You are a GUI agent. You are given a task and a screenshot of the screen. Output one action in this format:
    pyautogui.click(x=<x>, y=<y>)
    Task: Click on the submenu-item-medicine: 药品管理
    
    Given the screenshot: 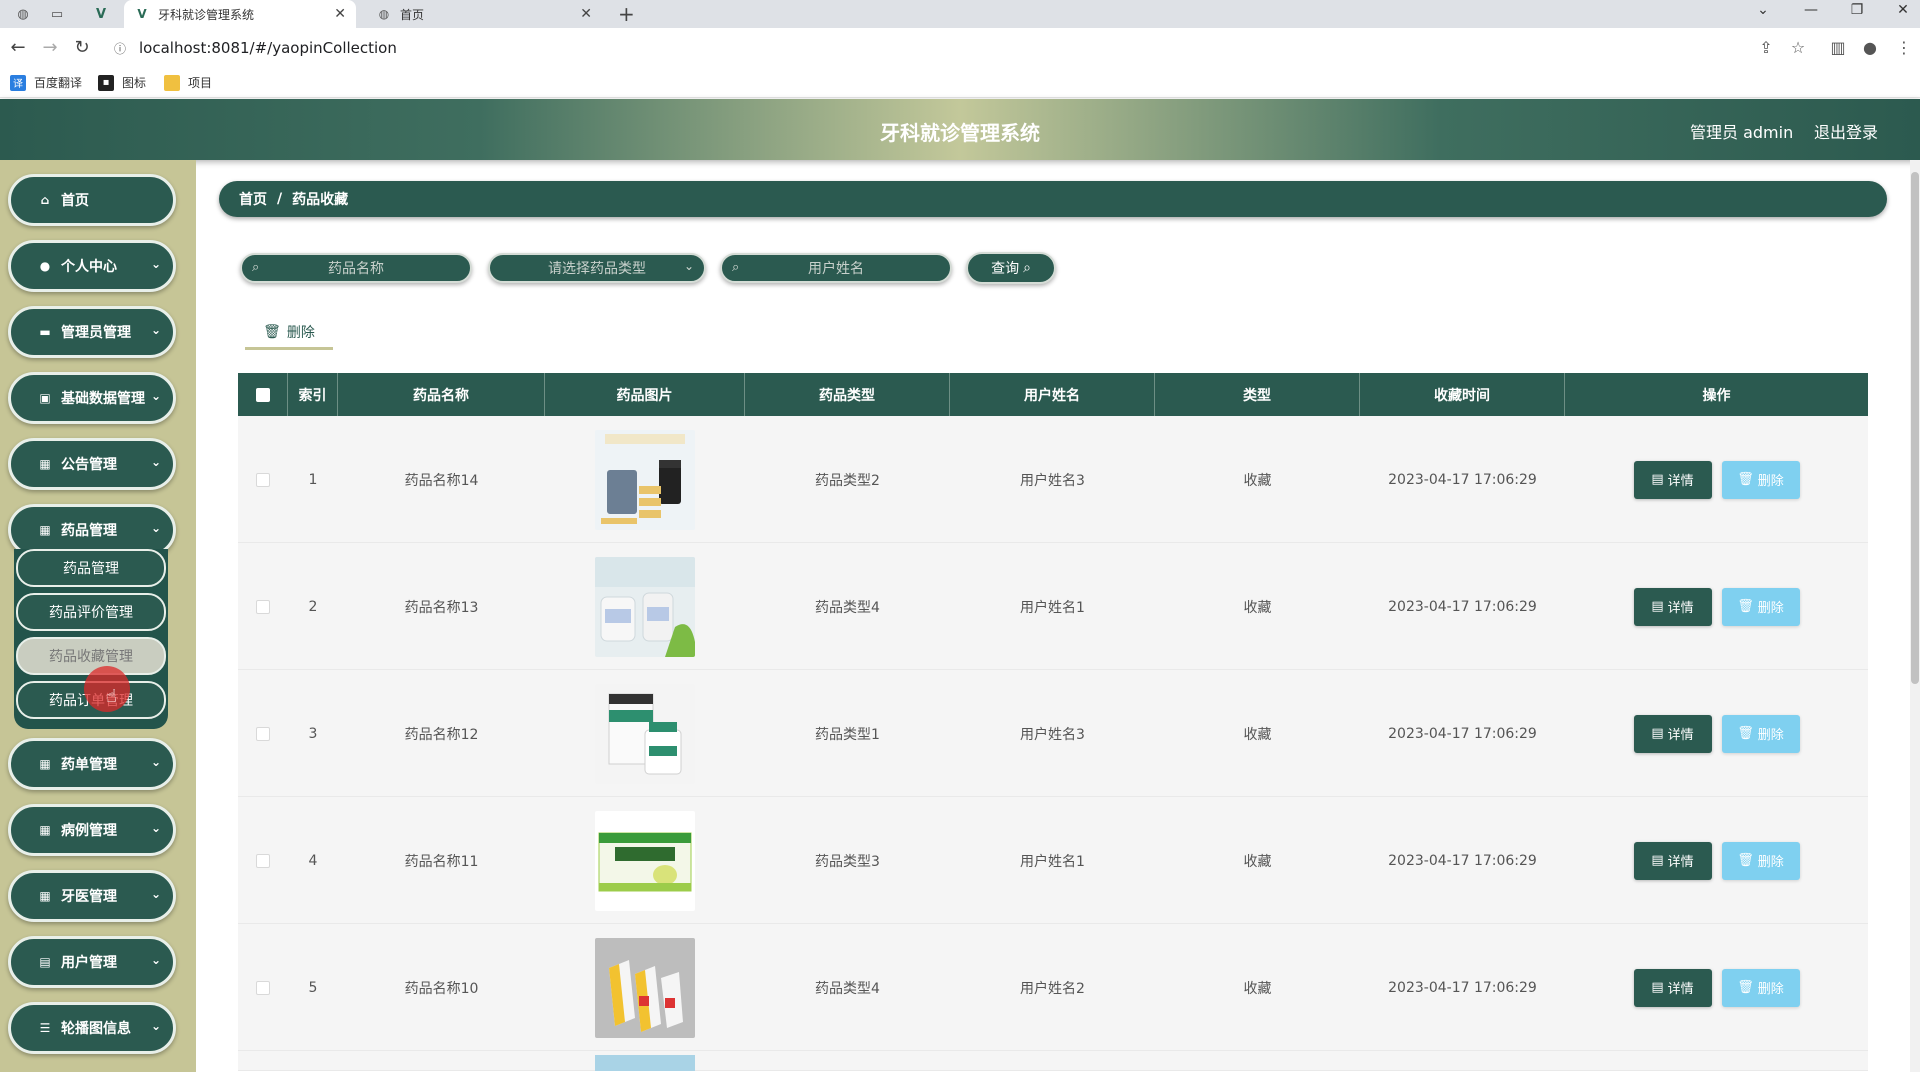 What is the action you would take?
    pyautogui.click(x=91, y=568)
    